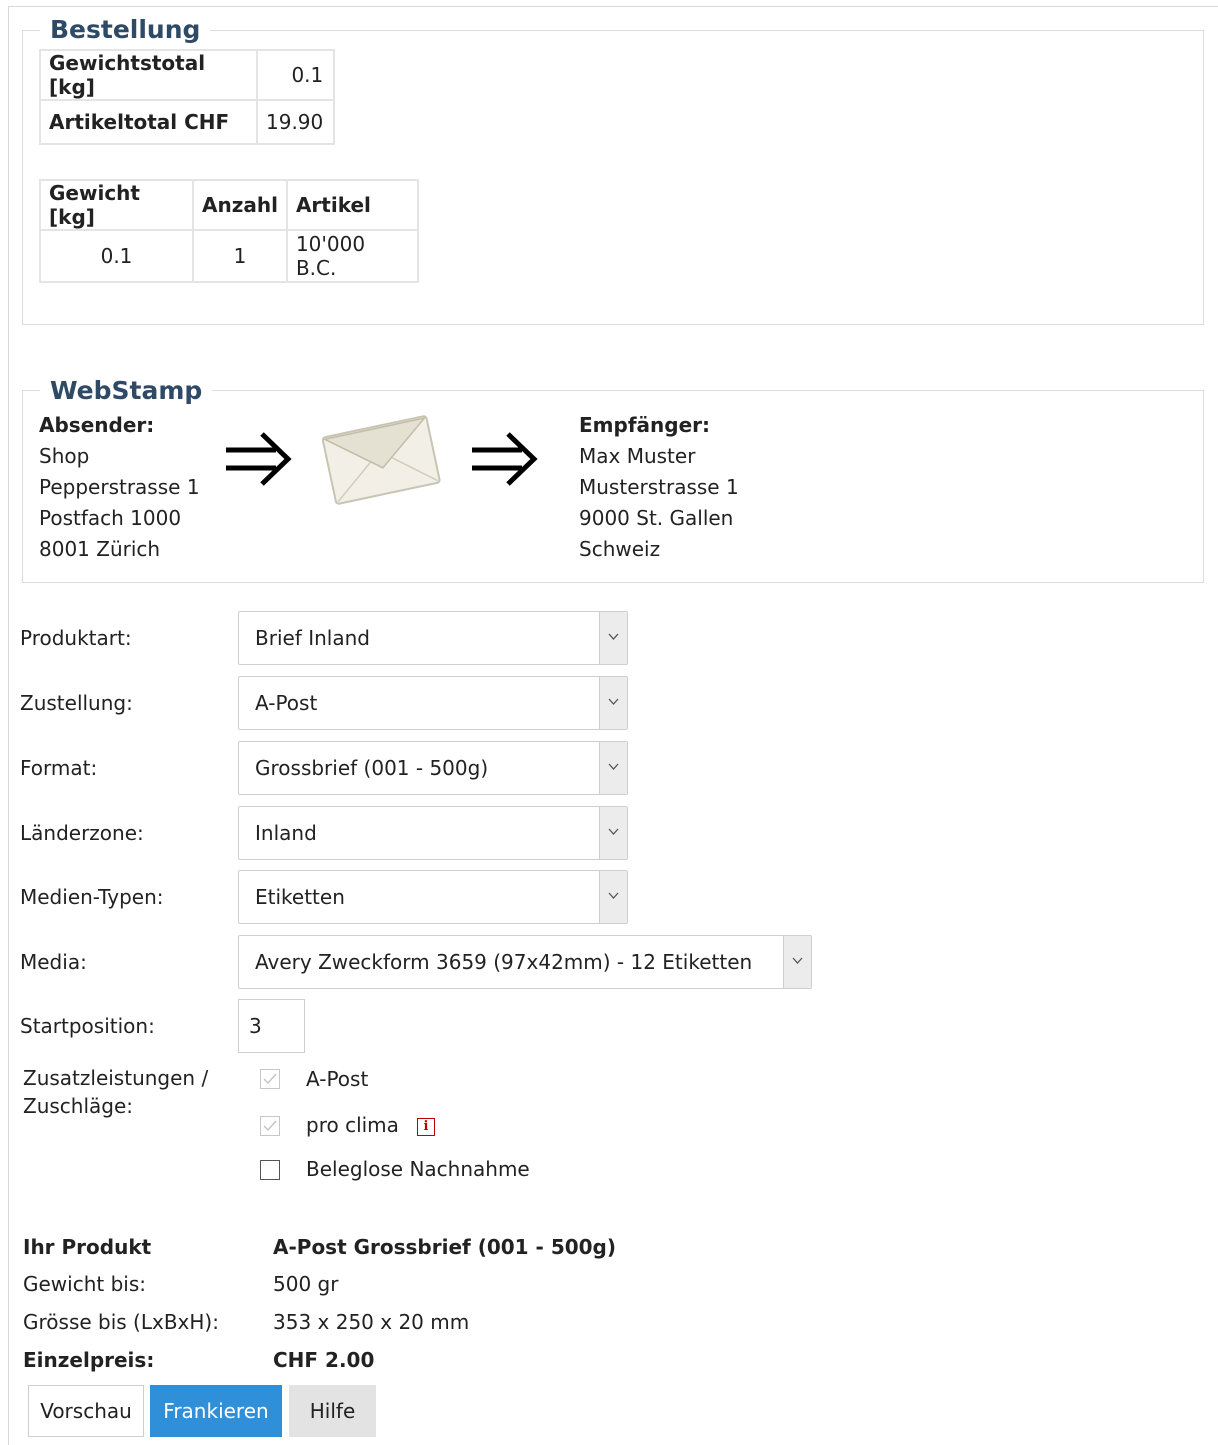 The image size is (1218, 1445). Describe the element at coordinates (295, 75) in the screenshot. I see `weight-total-value: 0.1` at that location.